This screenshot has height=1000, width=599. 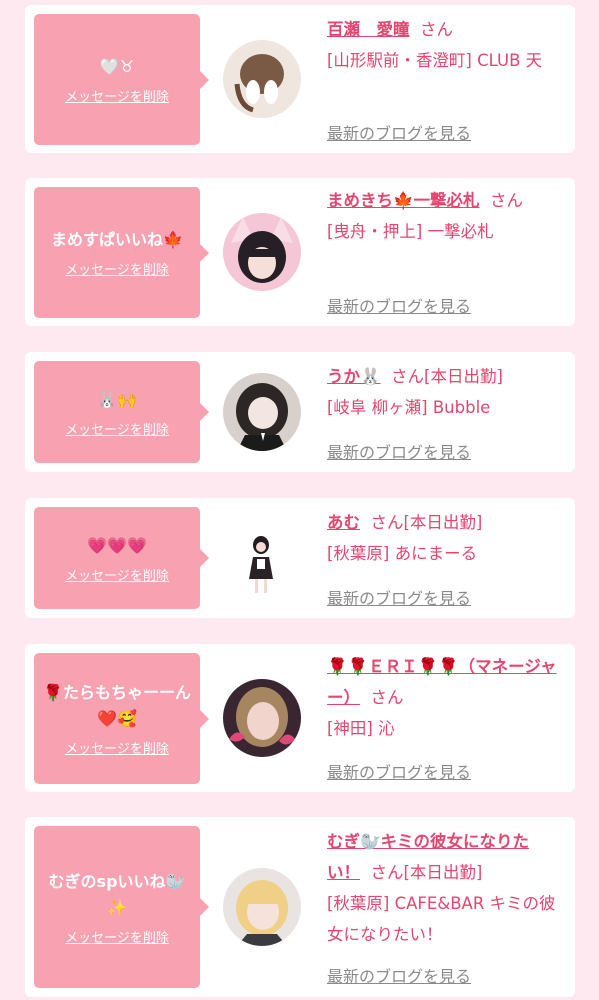 I want to click on message-bubble: むぎのspいいね🦭✨ メッセージを削除, so click(x=121, y=907).